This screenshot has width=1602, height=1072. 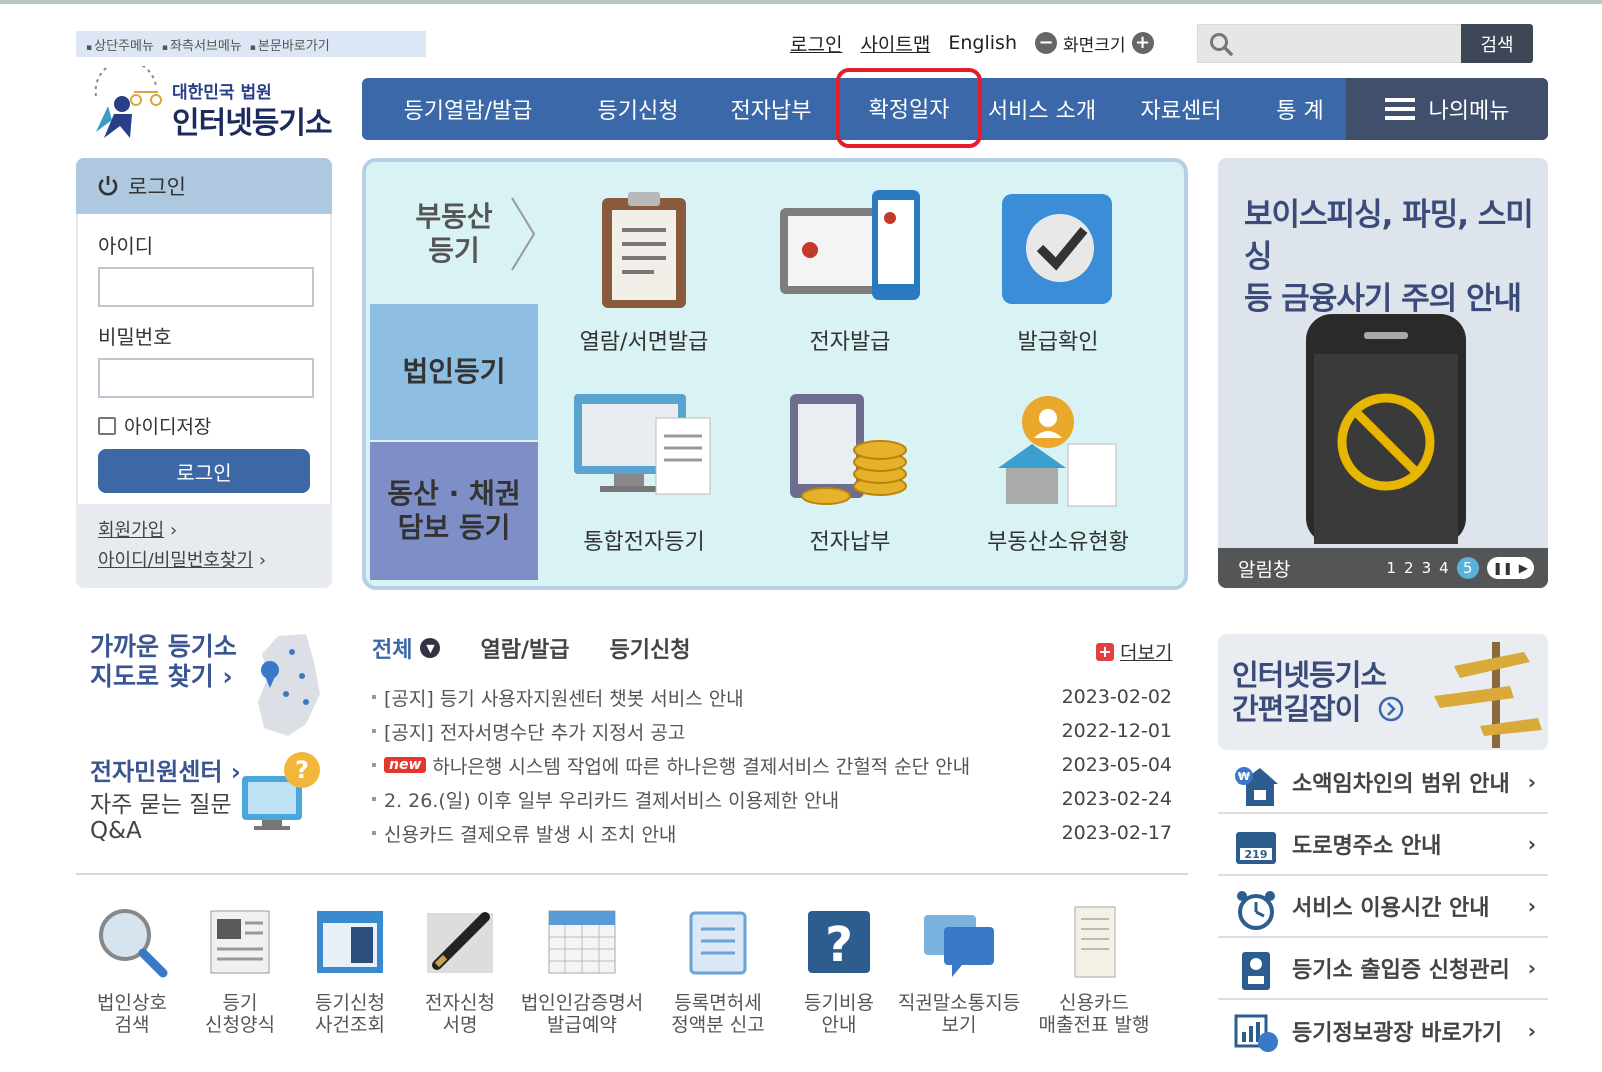 What do you see at coordinates (1329, 43) in the screenshot?
I see `search-input` at bounding box center [1329, 43].